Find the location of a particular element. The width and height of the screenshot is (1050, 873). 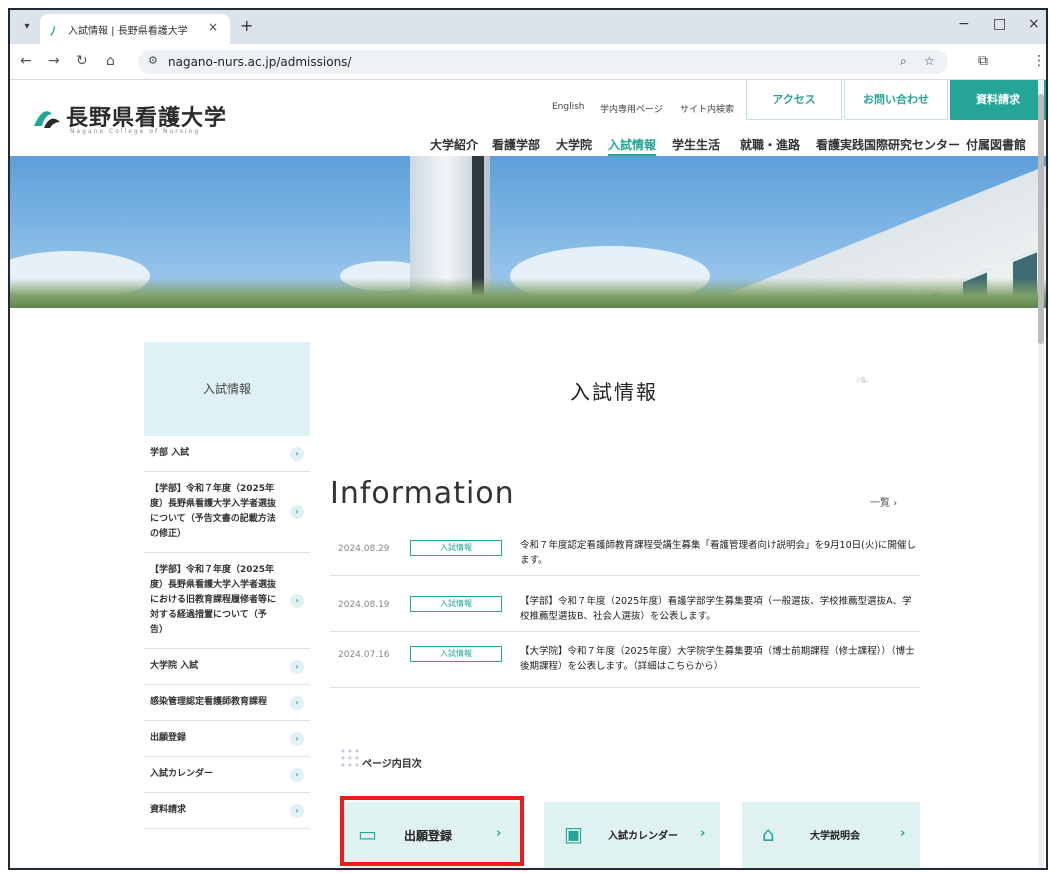

tab-search-icon: ▾ is located at coordinates (27, 27).